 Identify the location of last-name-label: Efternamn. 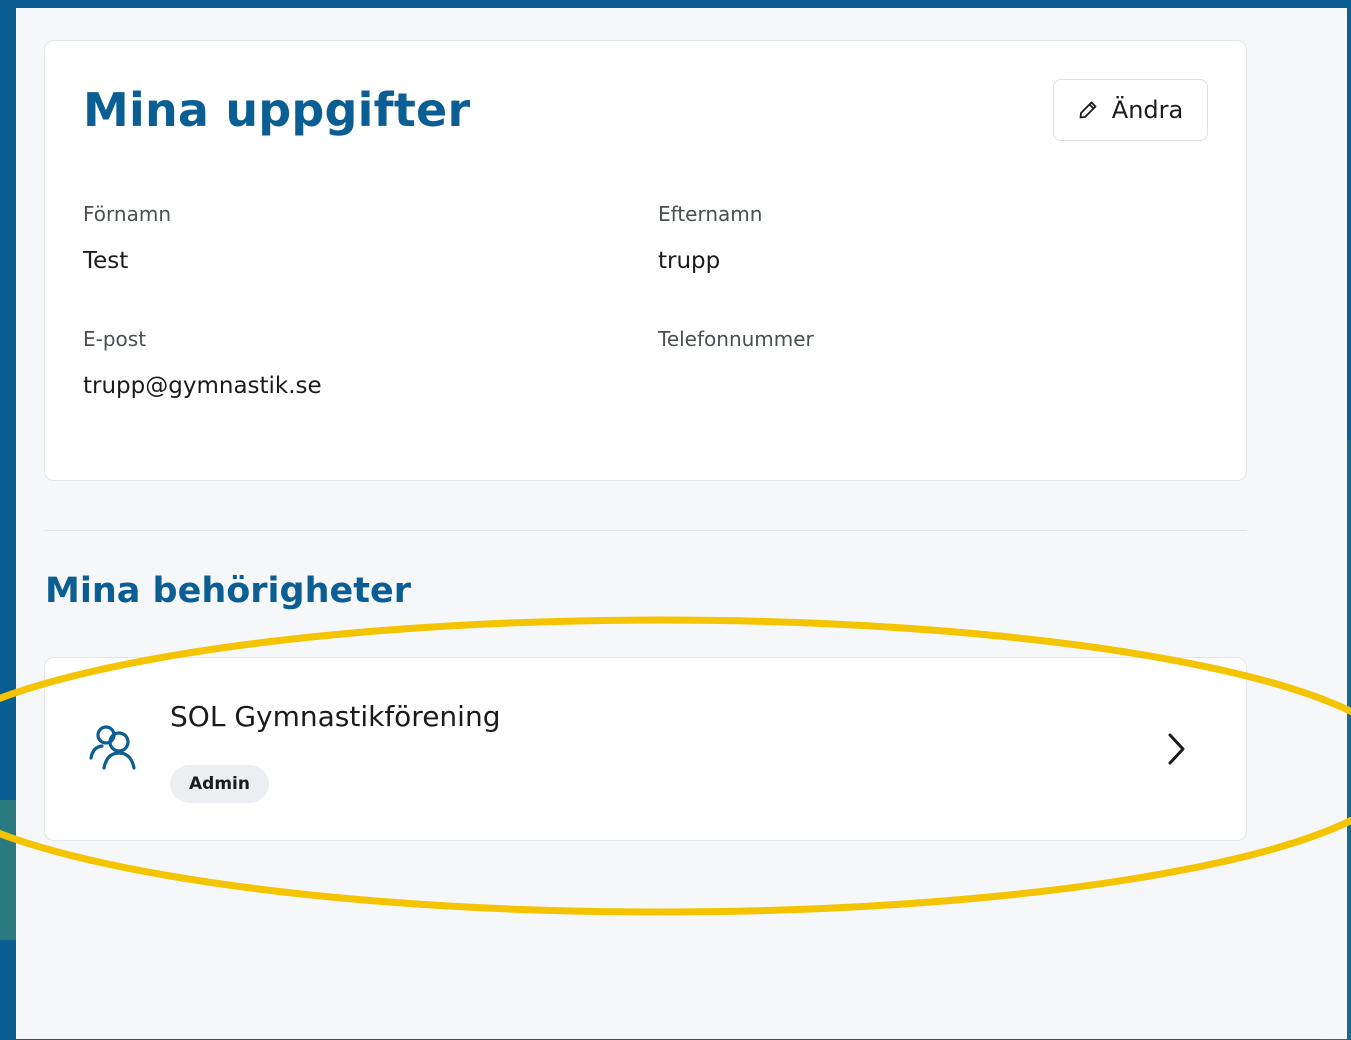
(710, 214).